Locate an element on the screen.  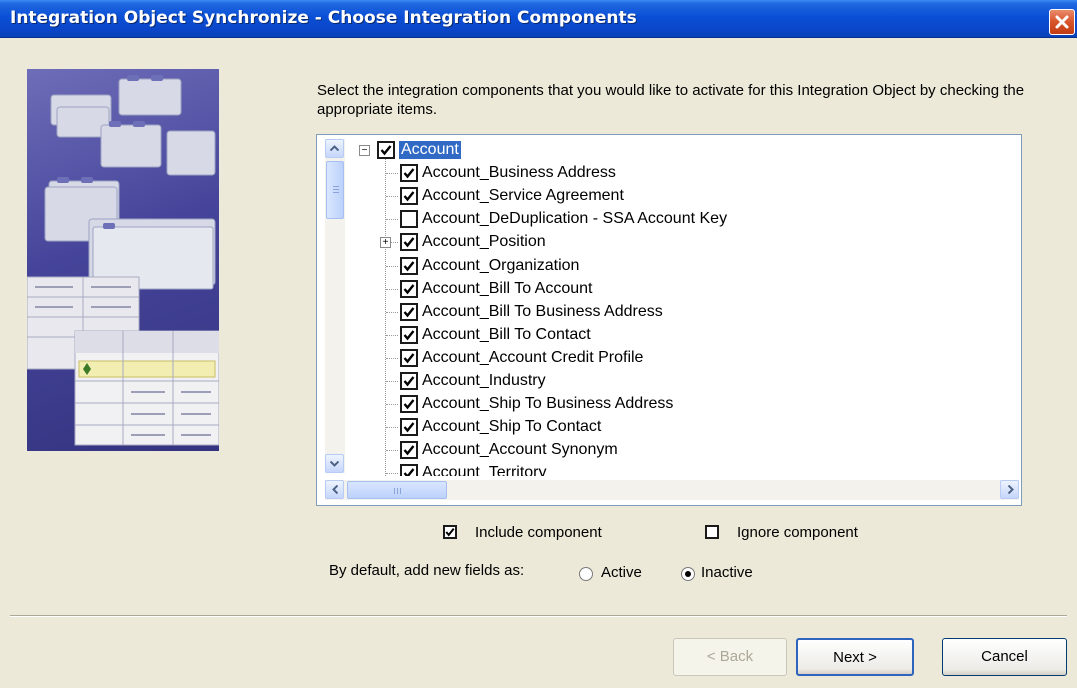
cancel-button: Cancel is located at coordinates (1004, 657).